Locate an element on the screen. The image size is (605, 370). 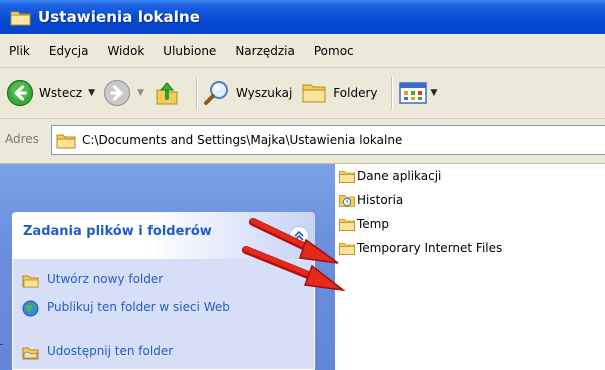
menu-tools: Narzędzia is located at coordinates (265, 51).